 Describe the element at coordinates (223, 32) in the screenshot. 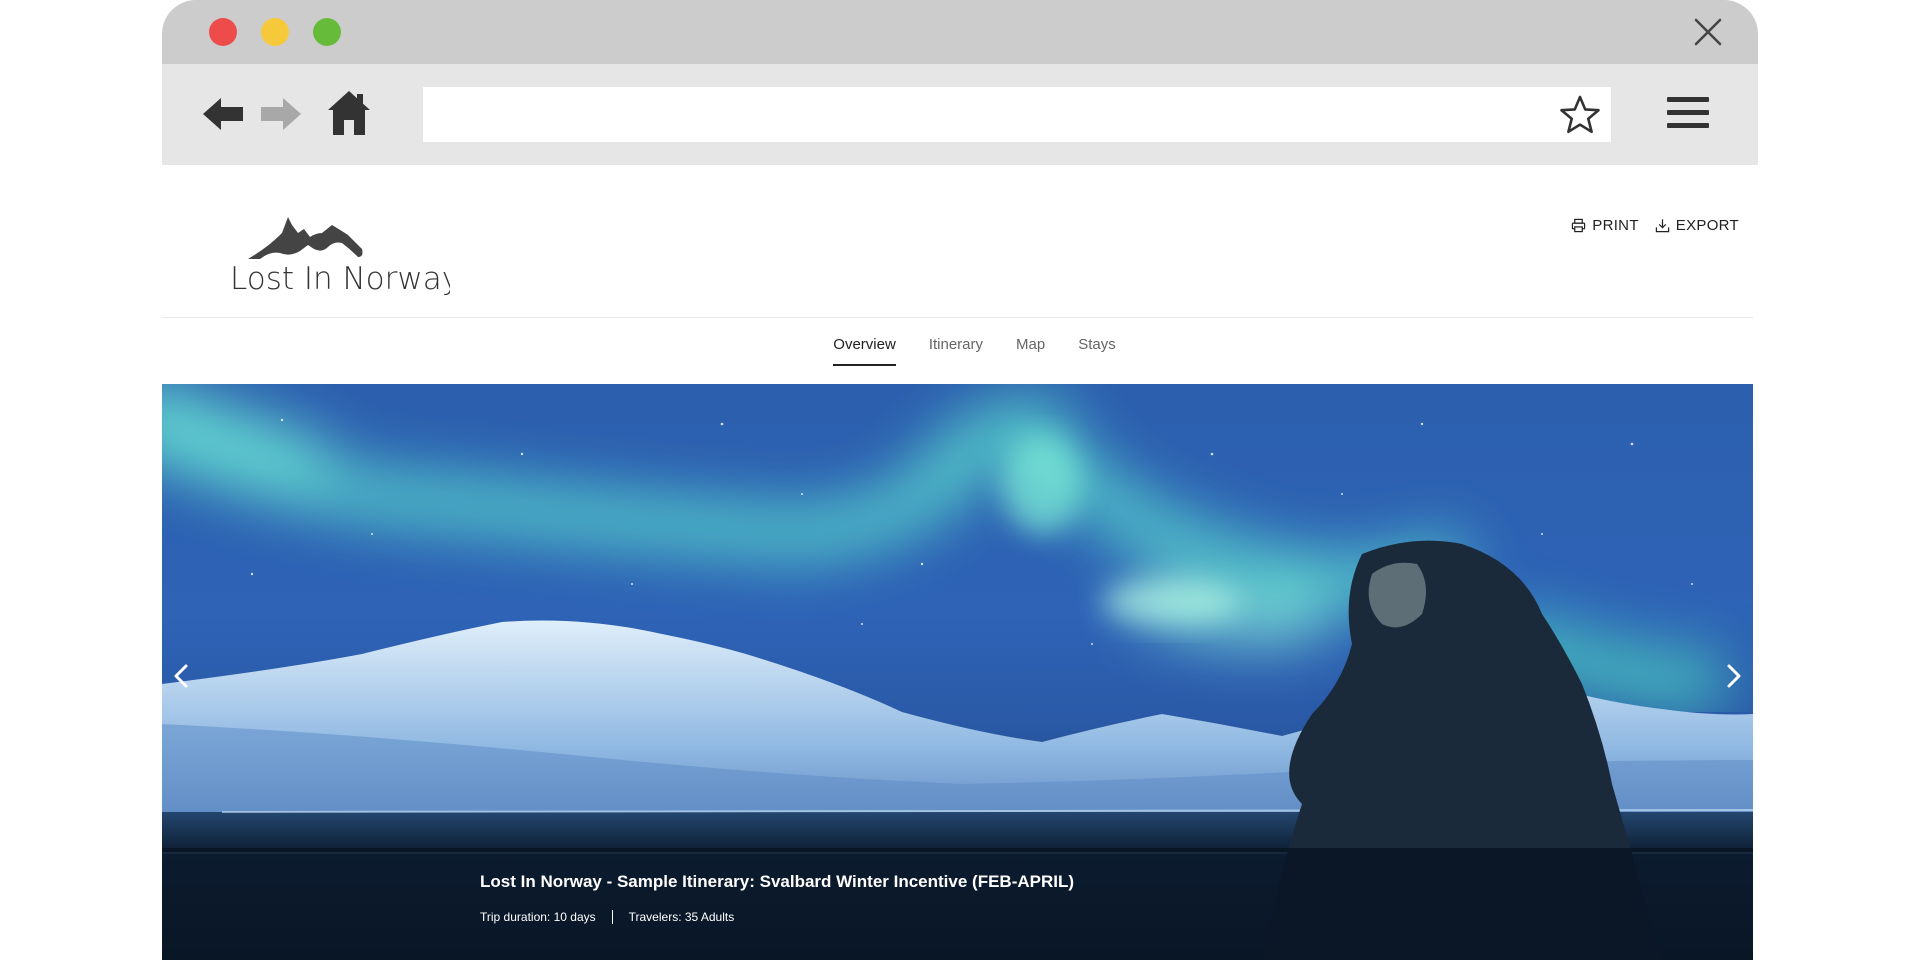

I see `close-window-dot` at that location.